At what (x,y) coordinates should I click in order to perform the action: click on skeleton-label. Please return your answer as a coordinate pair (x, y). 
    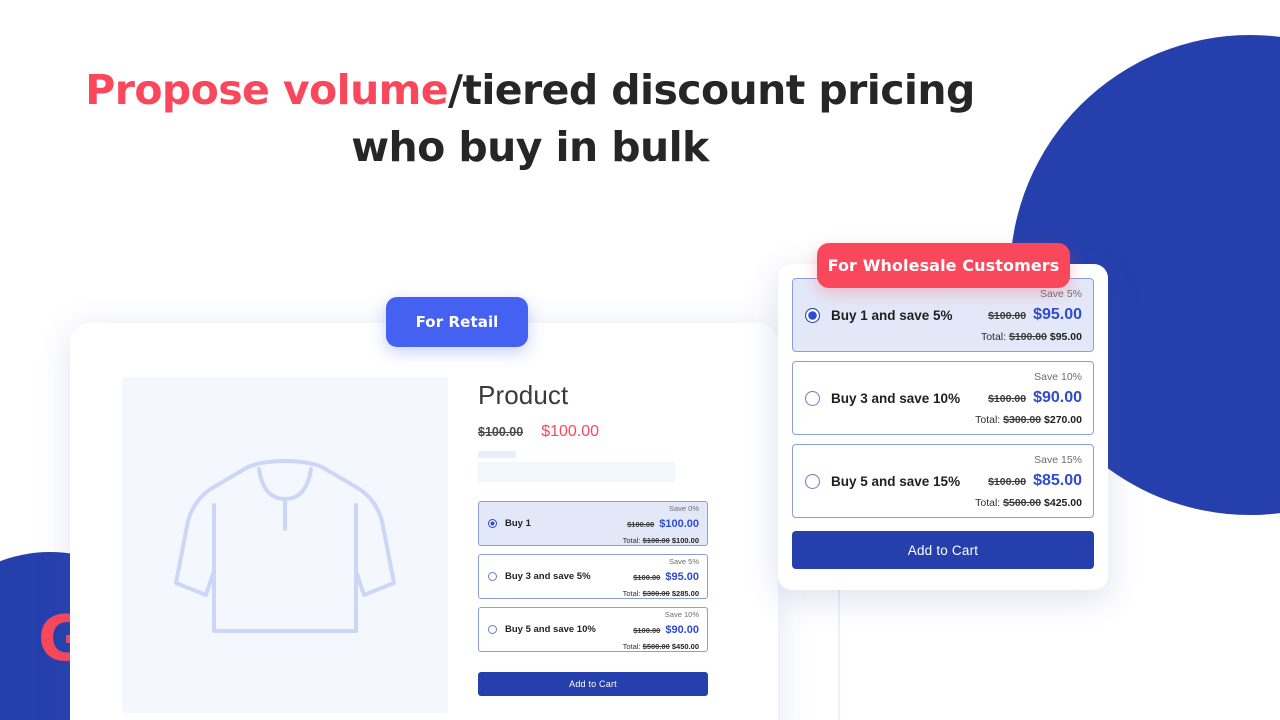
    Looking at the image, I should click on (497, 454).